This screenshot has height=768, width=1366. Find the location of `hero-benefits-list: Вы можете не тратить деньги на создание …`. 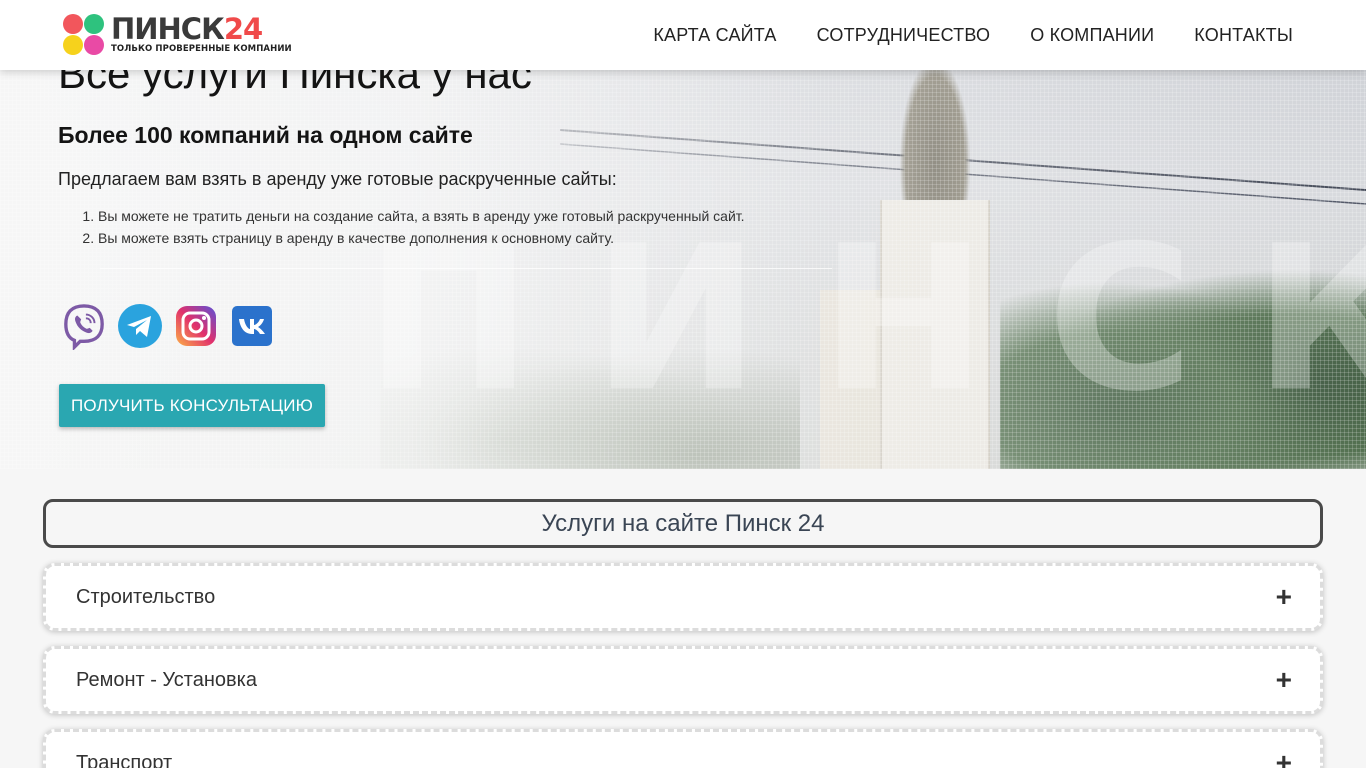

hero-benefits-list: Вы можете не тратить деньги на создание … is located at coordinates (414, 227).